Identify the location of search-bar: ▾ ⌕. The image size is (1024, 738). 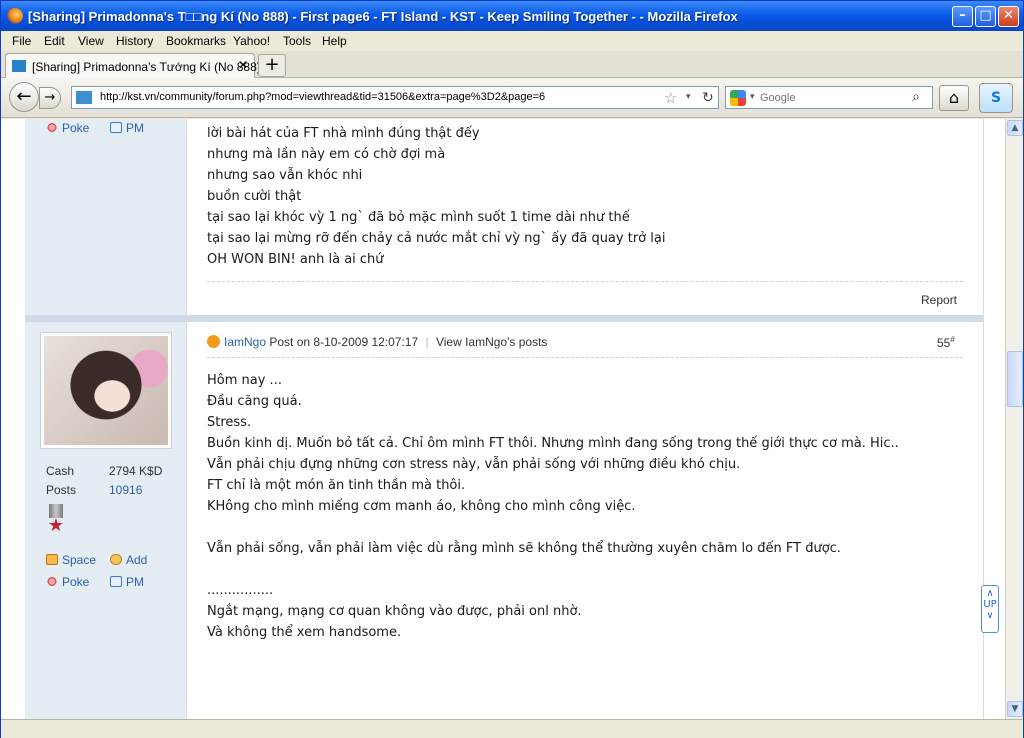
(829, 97).